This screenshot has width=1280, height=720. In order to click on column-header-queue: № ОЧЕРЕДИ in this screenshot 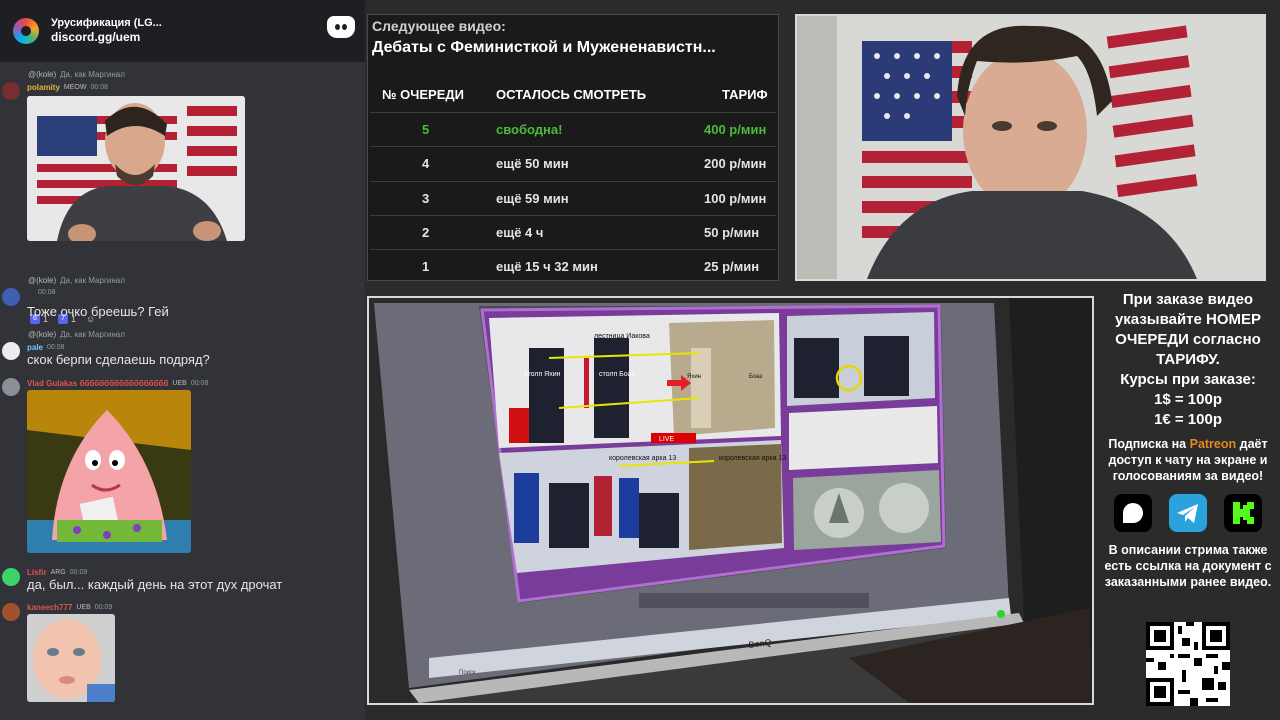, I will do `click(423, 94)`.